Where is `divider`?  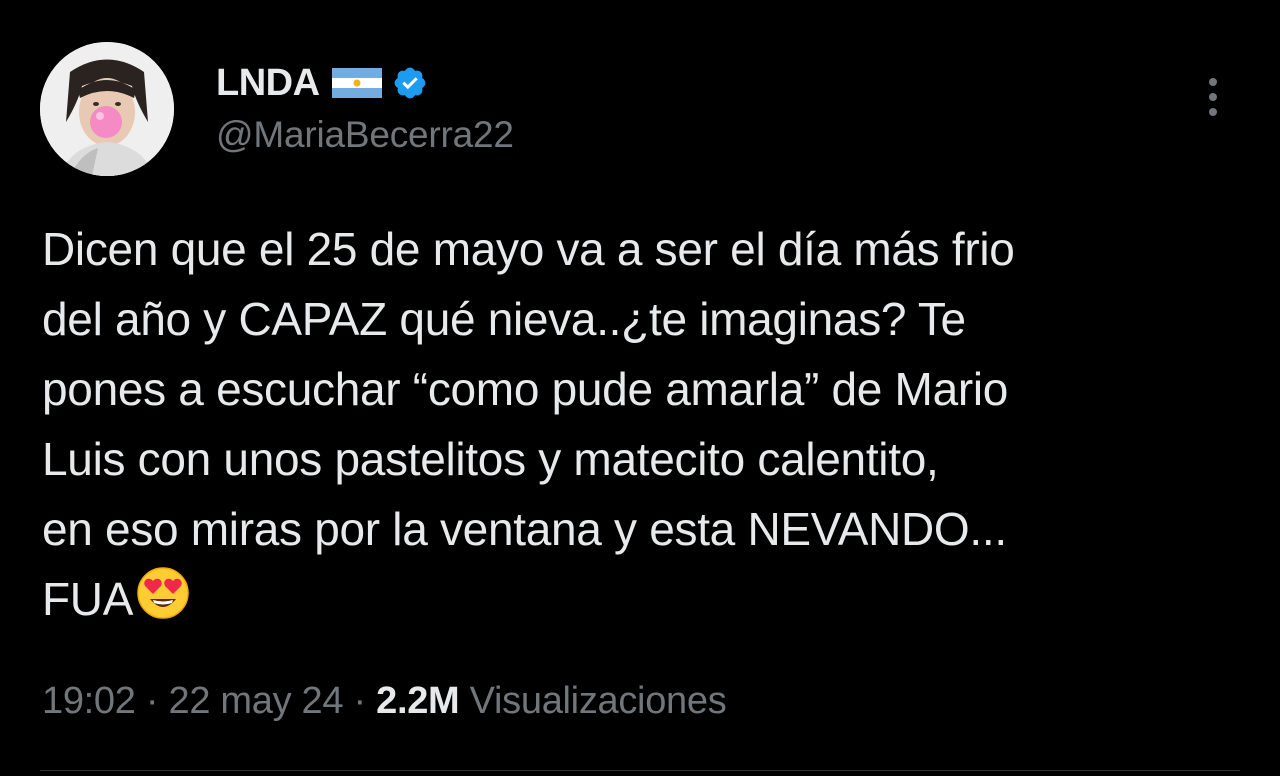 divider is located at coordinates (640, 770).